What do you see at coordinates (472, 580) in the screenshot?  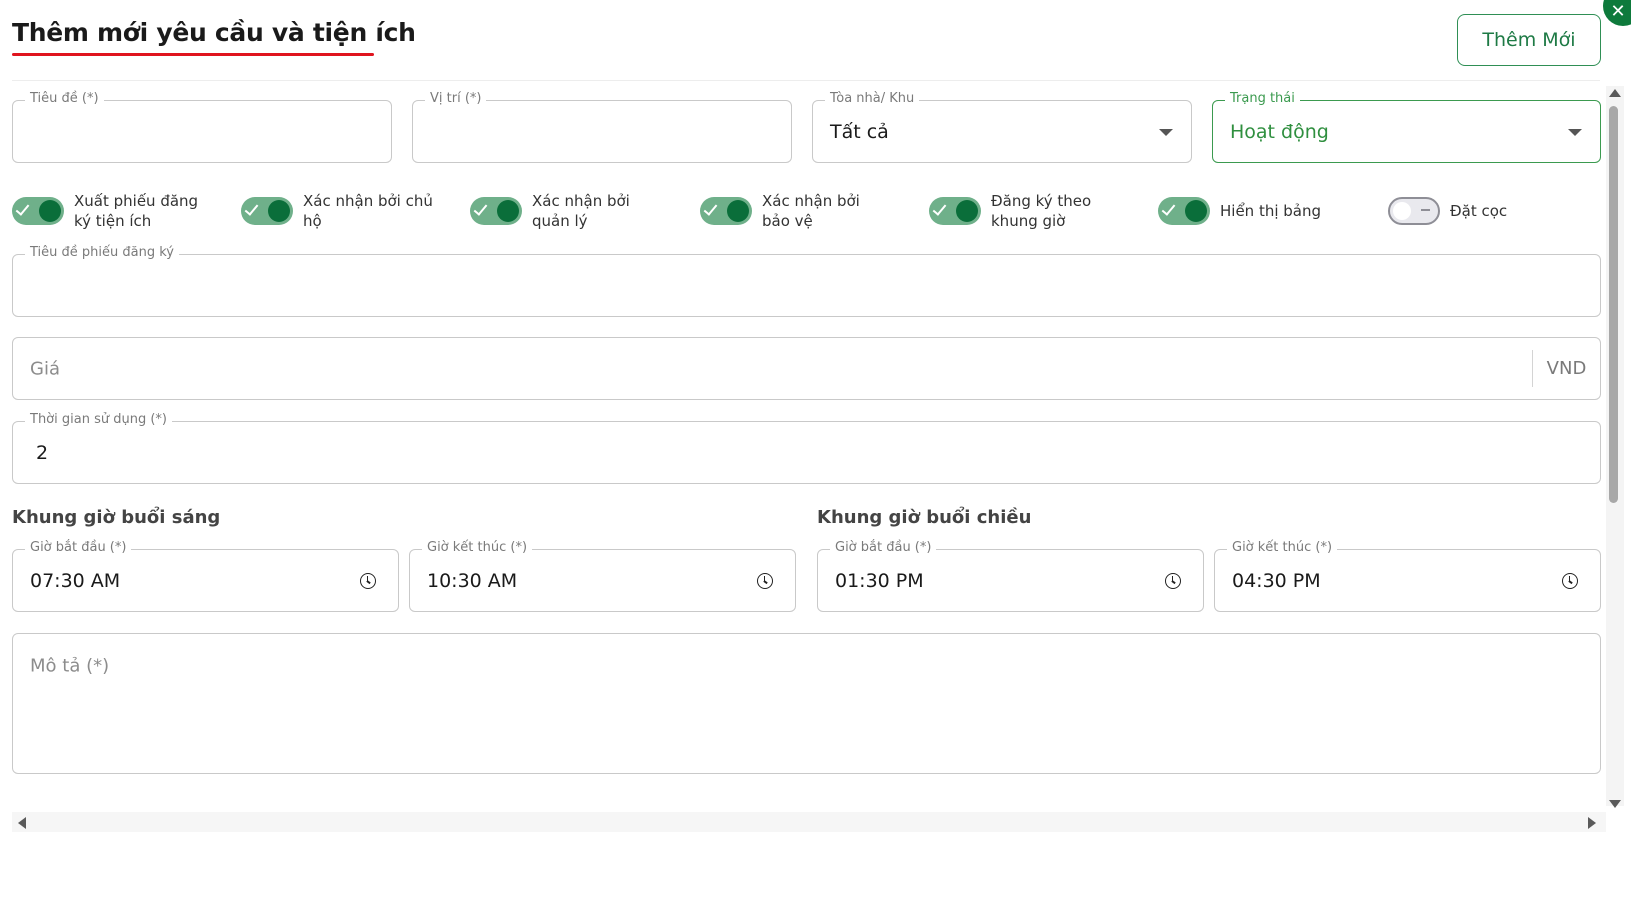 I see `morning-end-value: 10:30 AM` at bounding box center [472, 580].